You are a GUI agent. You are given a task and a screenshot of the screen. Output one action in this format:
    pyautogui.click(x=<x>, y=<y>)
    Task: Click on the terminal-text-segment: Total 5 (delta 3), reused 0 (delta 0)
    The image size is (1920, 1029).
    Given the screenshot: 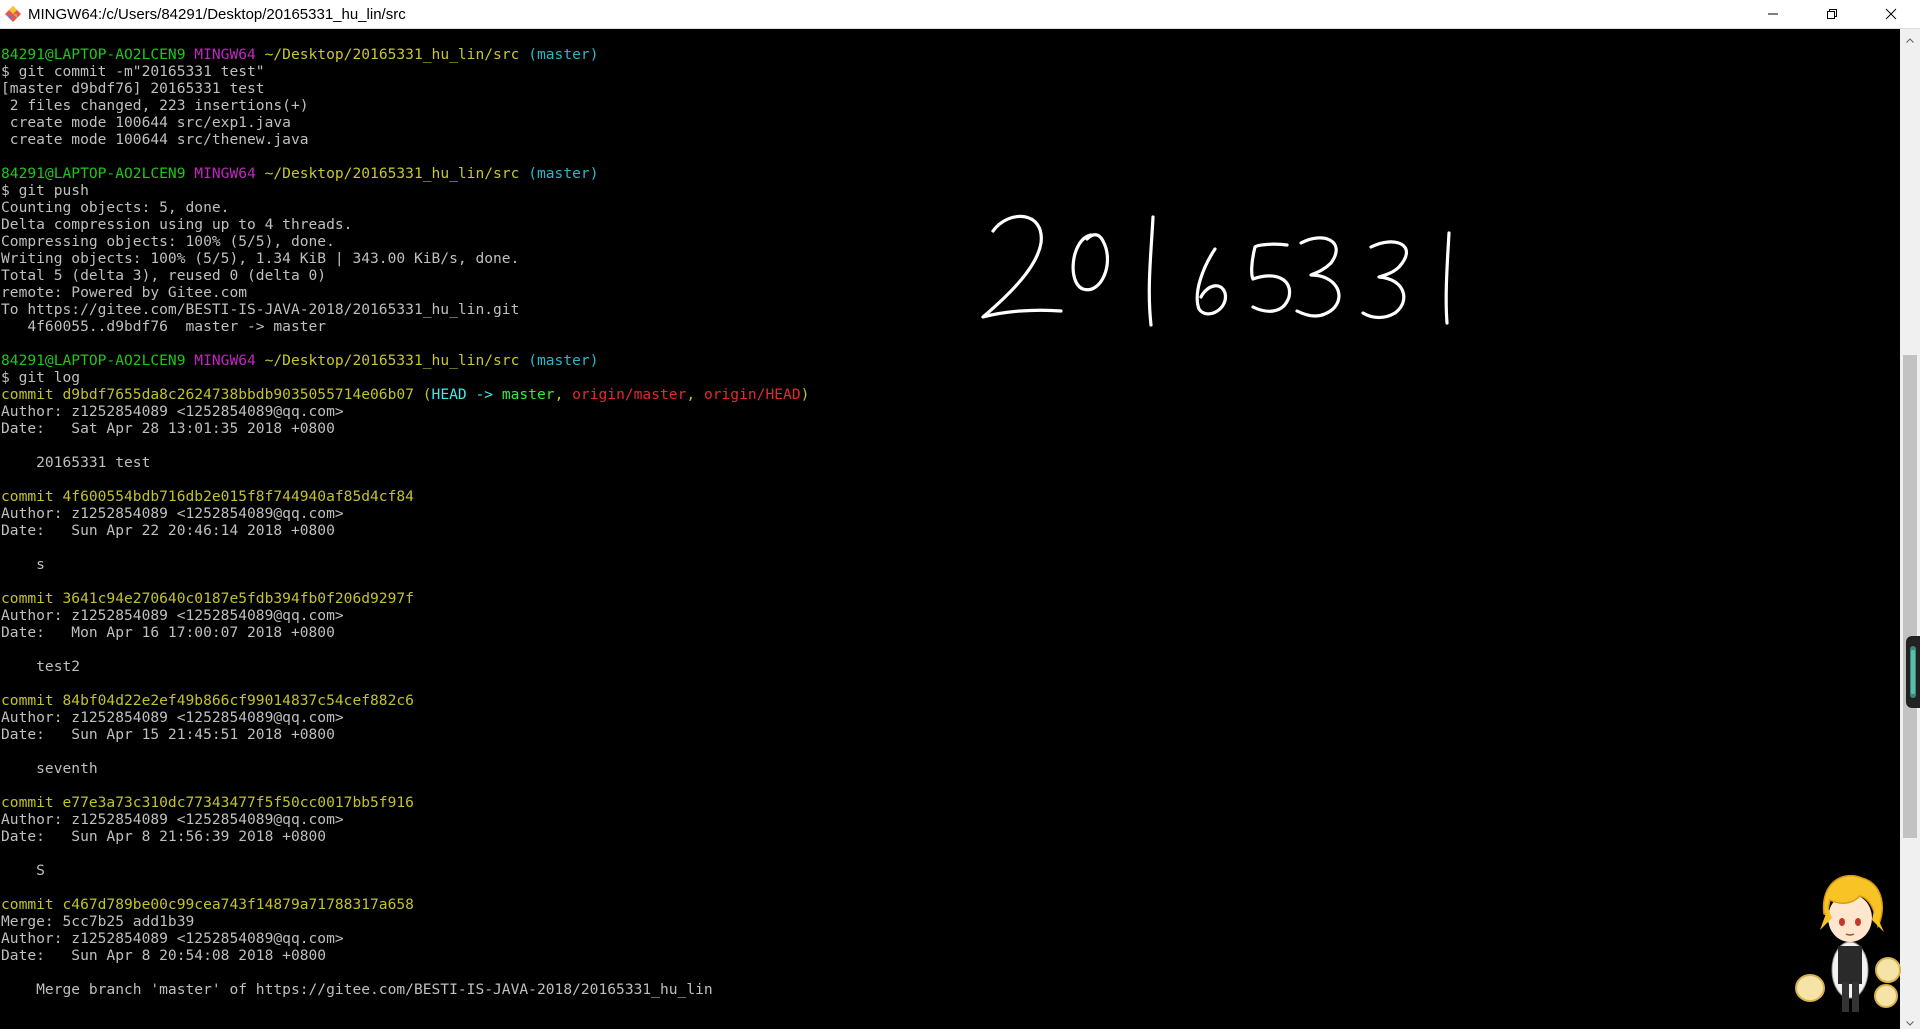 What is the action you would take?
    pyautogui.click(x=164, y=275)
    